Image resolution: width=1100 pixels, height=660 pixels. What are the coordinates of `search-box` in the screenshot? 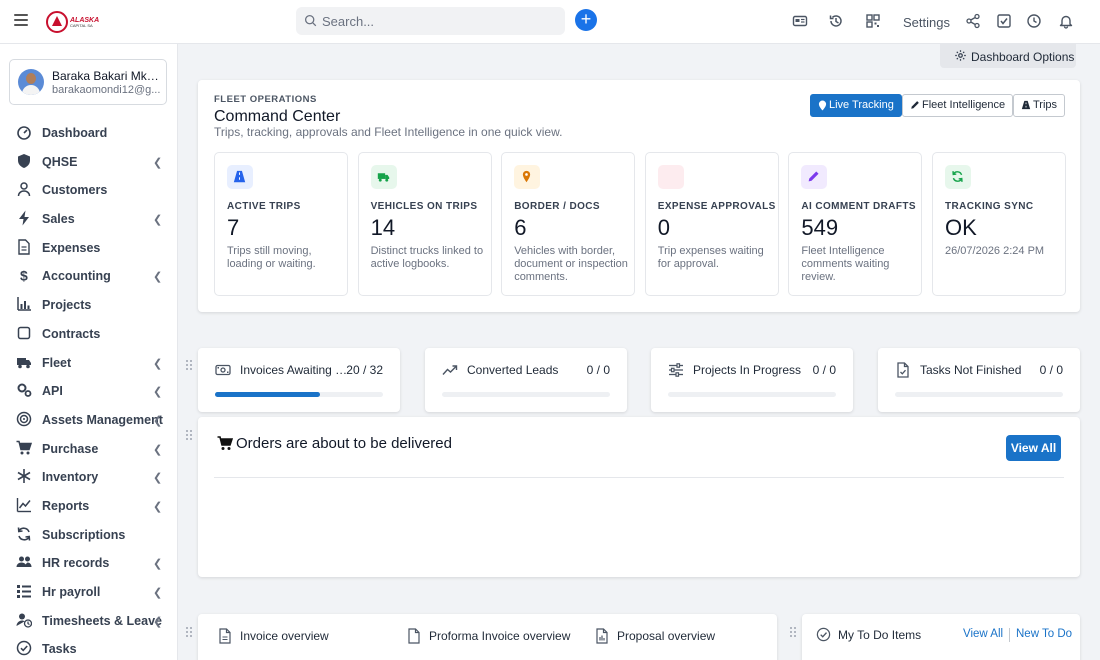 It's located at (430, 21).